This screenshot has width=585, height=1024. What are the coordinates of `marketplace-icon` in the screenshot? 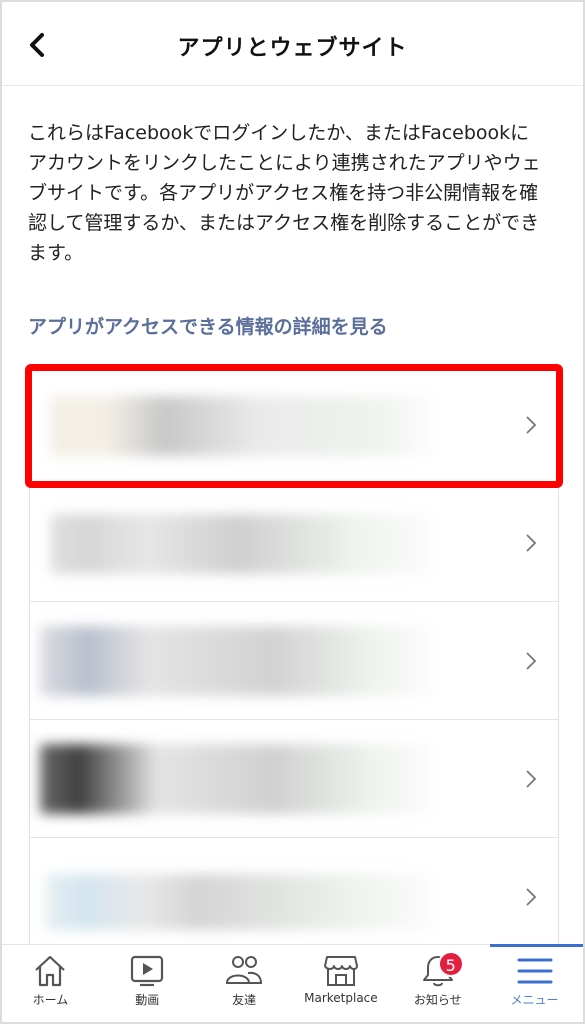 It's located at (340, 971).